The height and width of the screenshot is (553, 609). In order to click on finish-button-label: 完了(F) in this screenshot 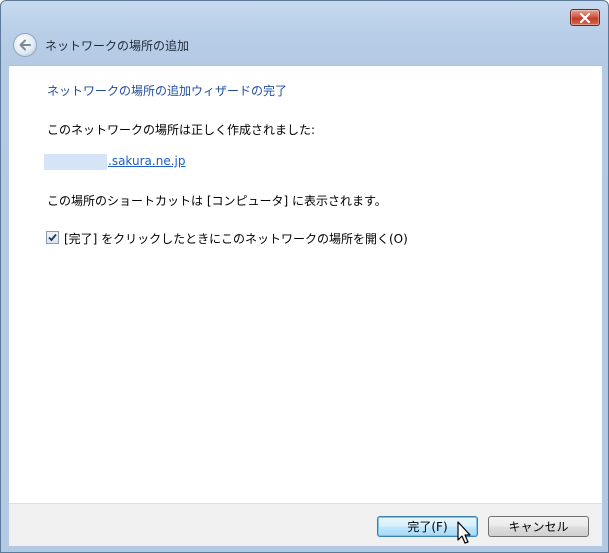, I will do `click(427, 527)`.